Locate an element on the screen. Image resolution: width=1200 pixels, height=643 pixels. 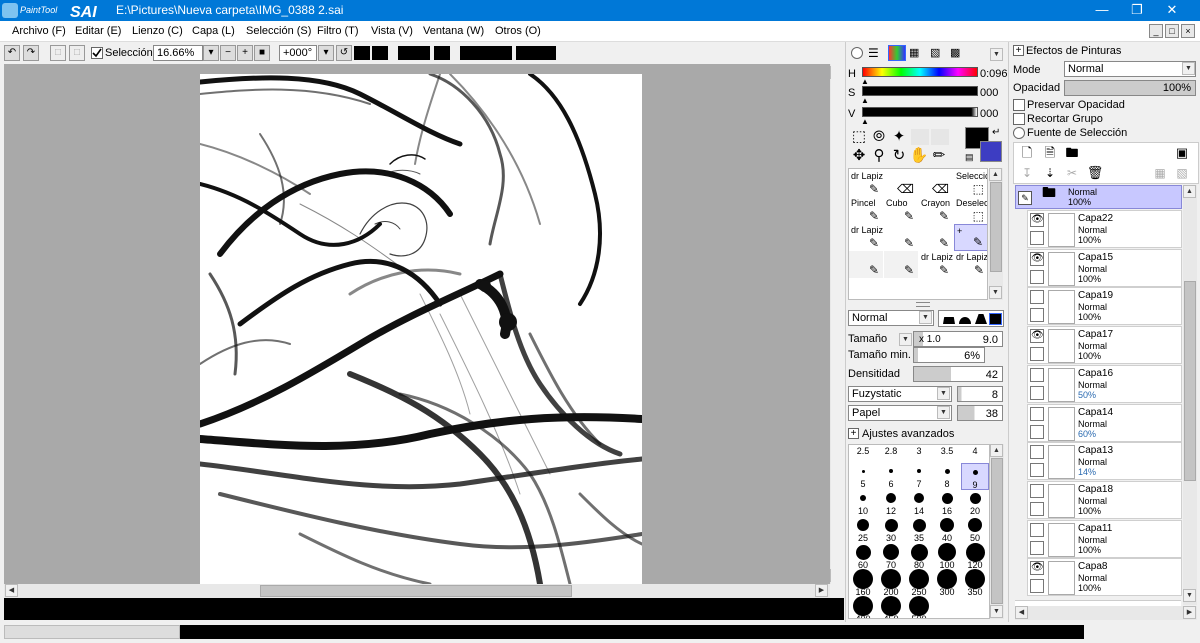
brush-size-option: 2.8 is located at coordinates (891, 454).